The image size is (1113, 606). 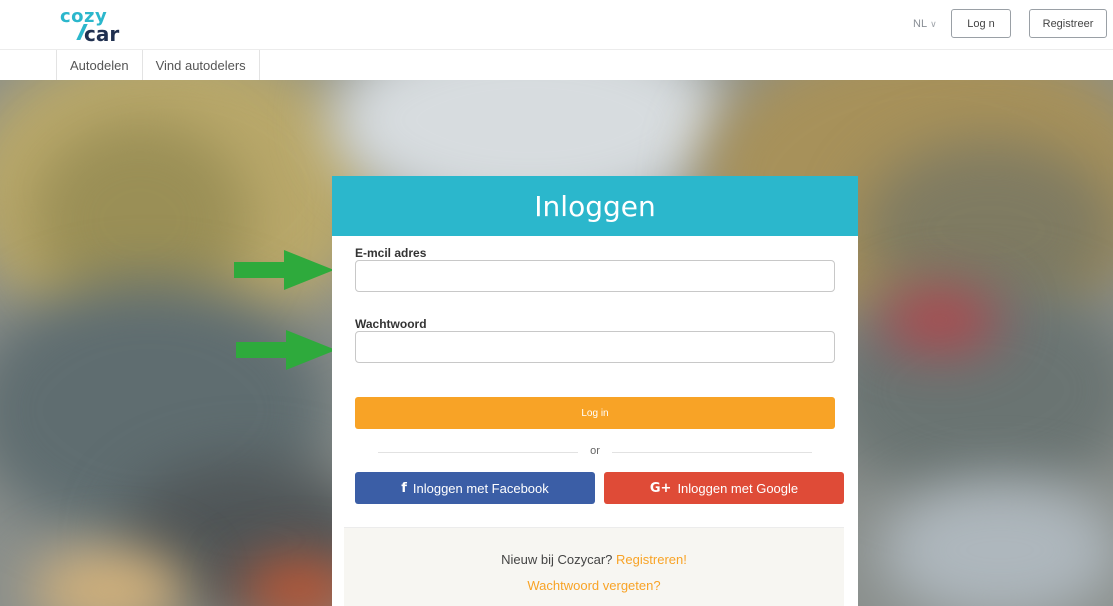 What do you see at coordinates (391, 324) in the screenshot?
I see `password-label: Wachtwoord` at bounding box center [391, 324].